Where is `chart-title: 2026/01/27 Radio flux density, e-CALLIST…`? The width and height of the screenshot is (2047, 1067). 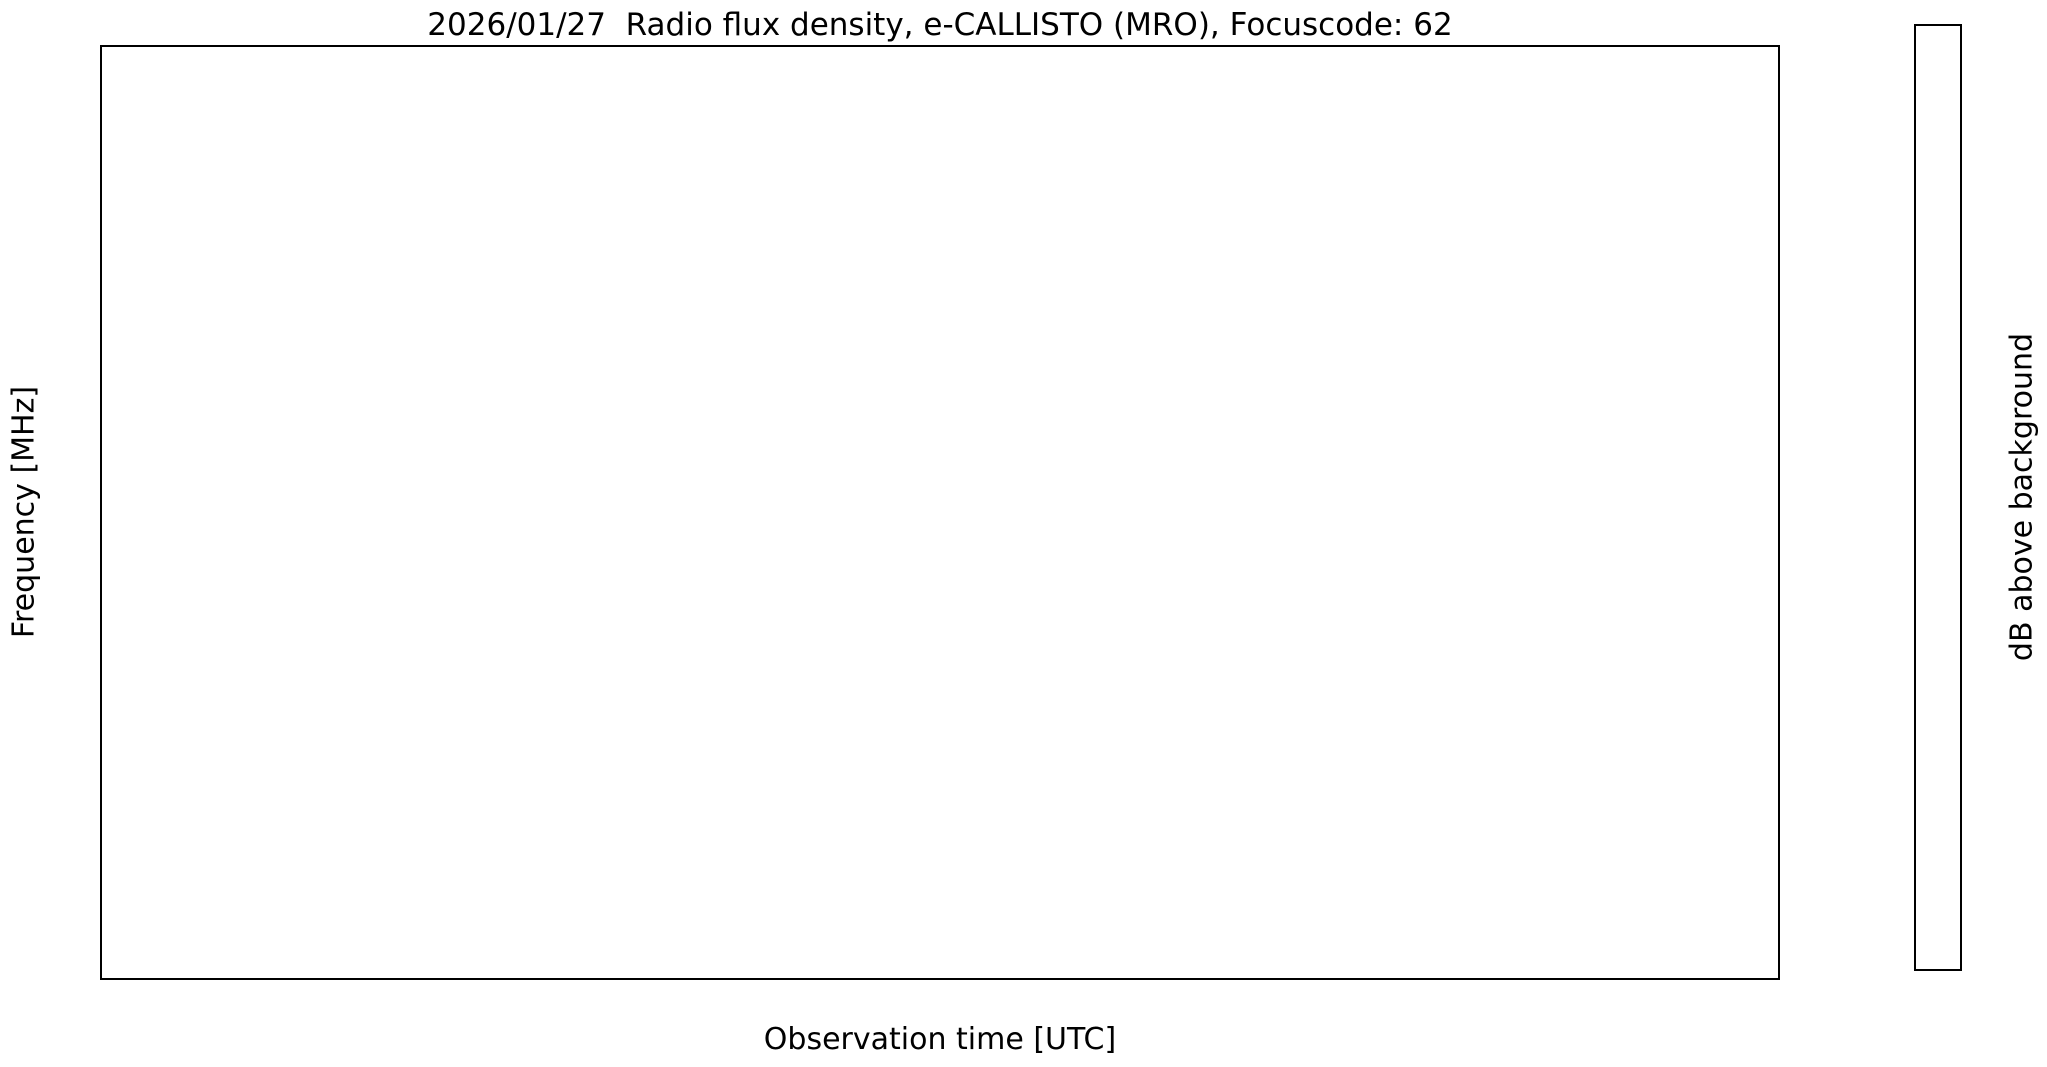
chart-title: 2026/01/27 Radio flux density, e-CALLIST… is located at coordinates (940, 25).